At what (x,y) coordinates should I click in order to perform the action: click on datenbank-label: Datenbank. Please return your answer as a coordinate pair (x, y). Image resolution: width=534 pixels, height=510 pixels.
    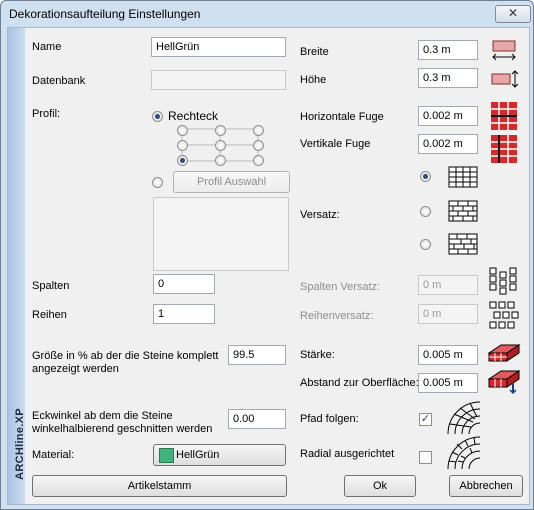
    Looking at the image, I should click on (59, 81).